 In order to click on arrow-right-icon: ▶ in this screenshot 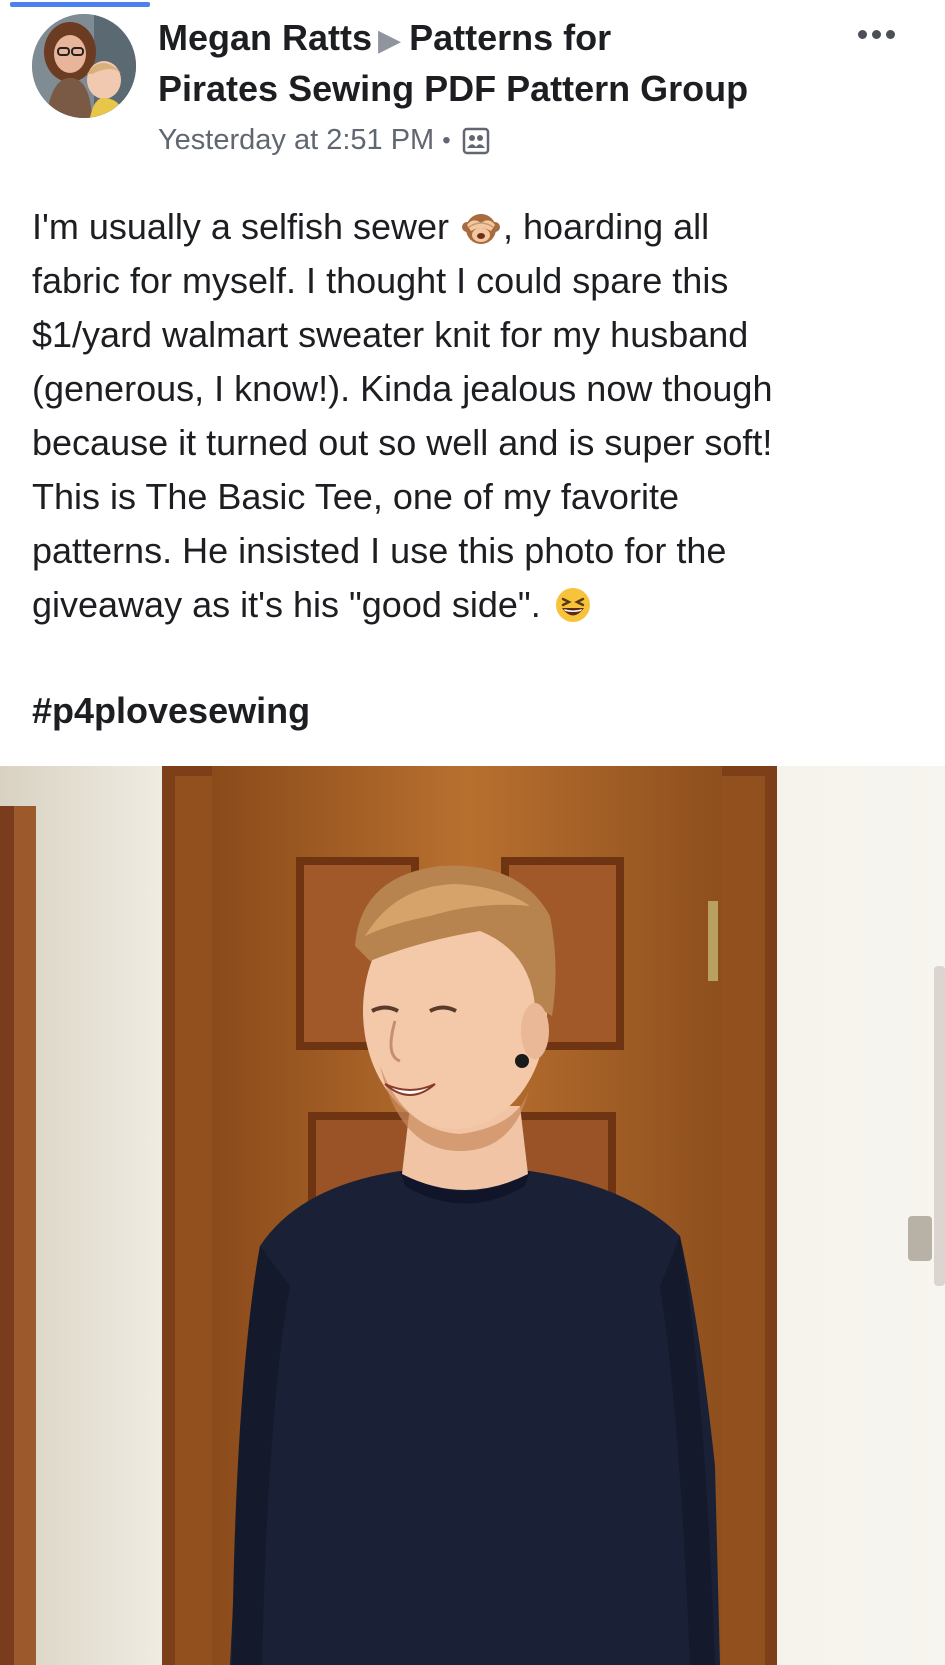, I will do `click(390, 40)`.